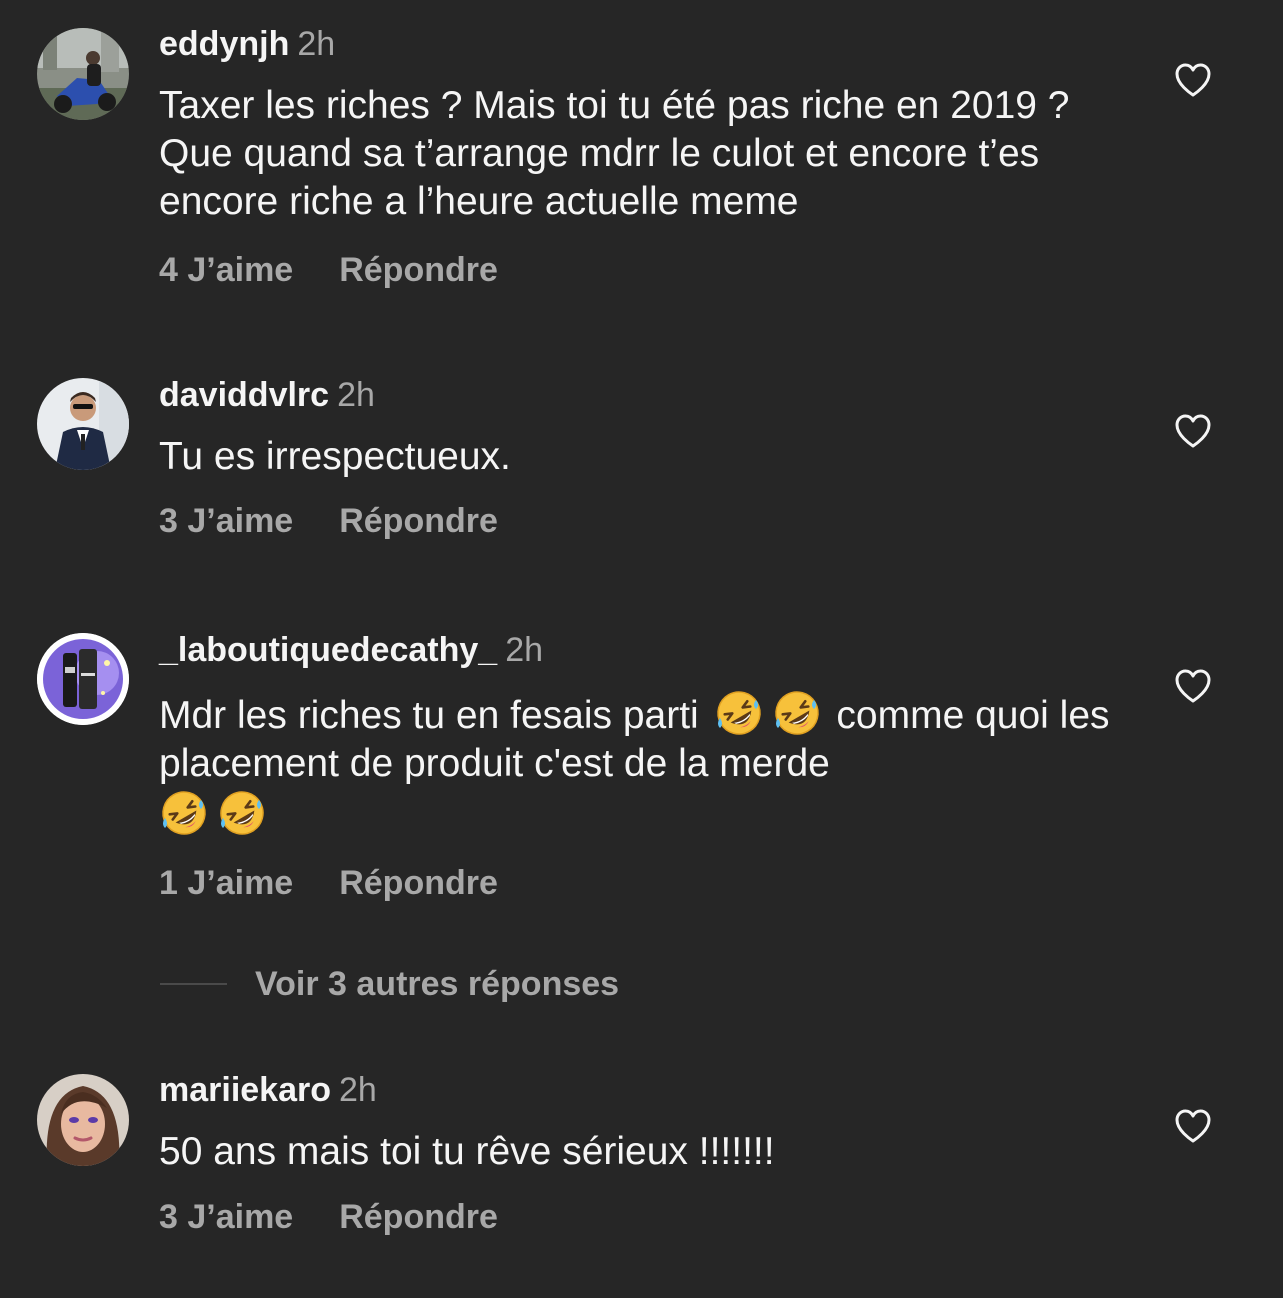 The image size is (1283, 1298). Describe the element at coordinates (467, 1151) in the screenshot. I see `comment-text: 50 ans mais toi tu rêve sérieux !!!!!!!` at that location.